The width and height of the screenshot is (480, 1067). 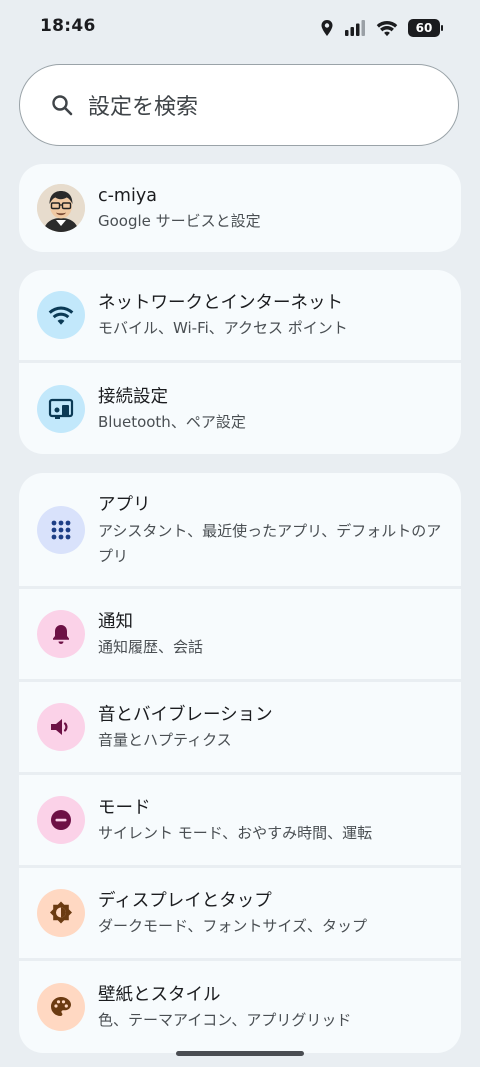 I want to click on status-icons: 60, so click(x=381, y=28).